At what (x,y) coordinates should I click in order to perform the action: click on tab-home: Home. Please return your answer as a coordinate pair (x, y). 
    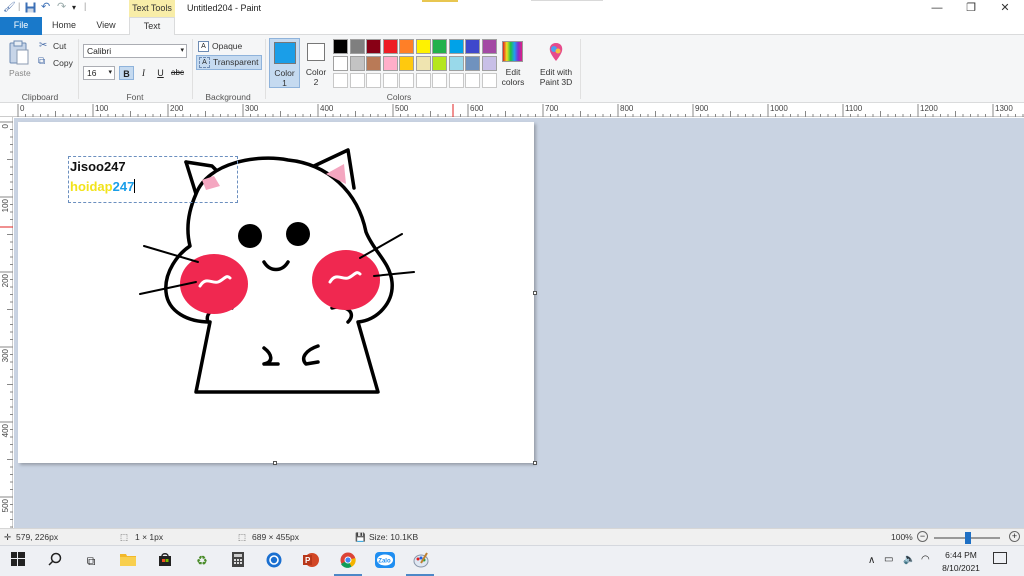
    Looking at the image, I should click on (64, 26).